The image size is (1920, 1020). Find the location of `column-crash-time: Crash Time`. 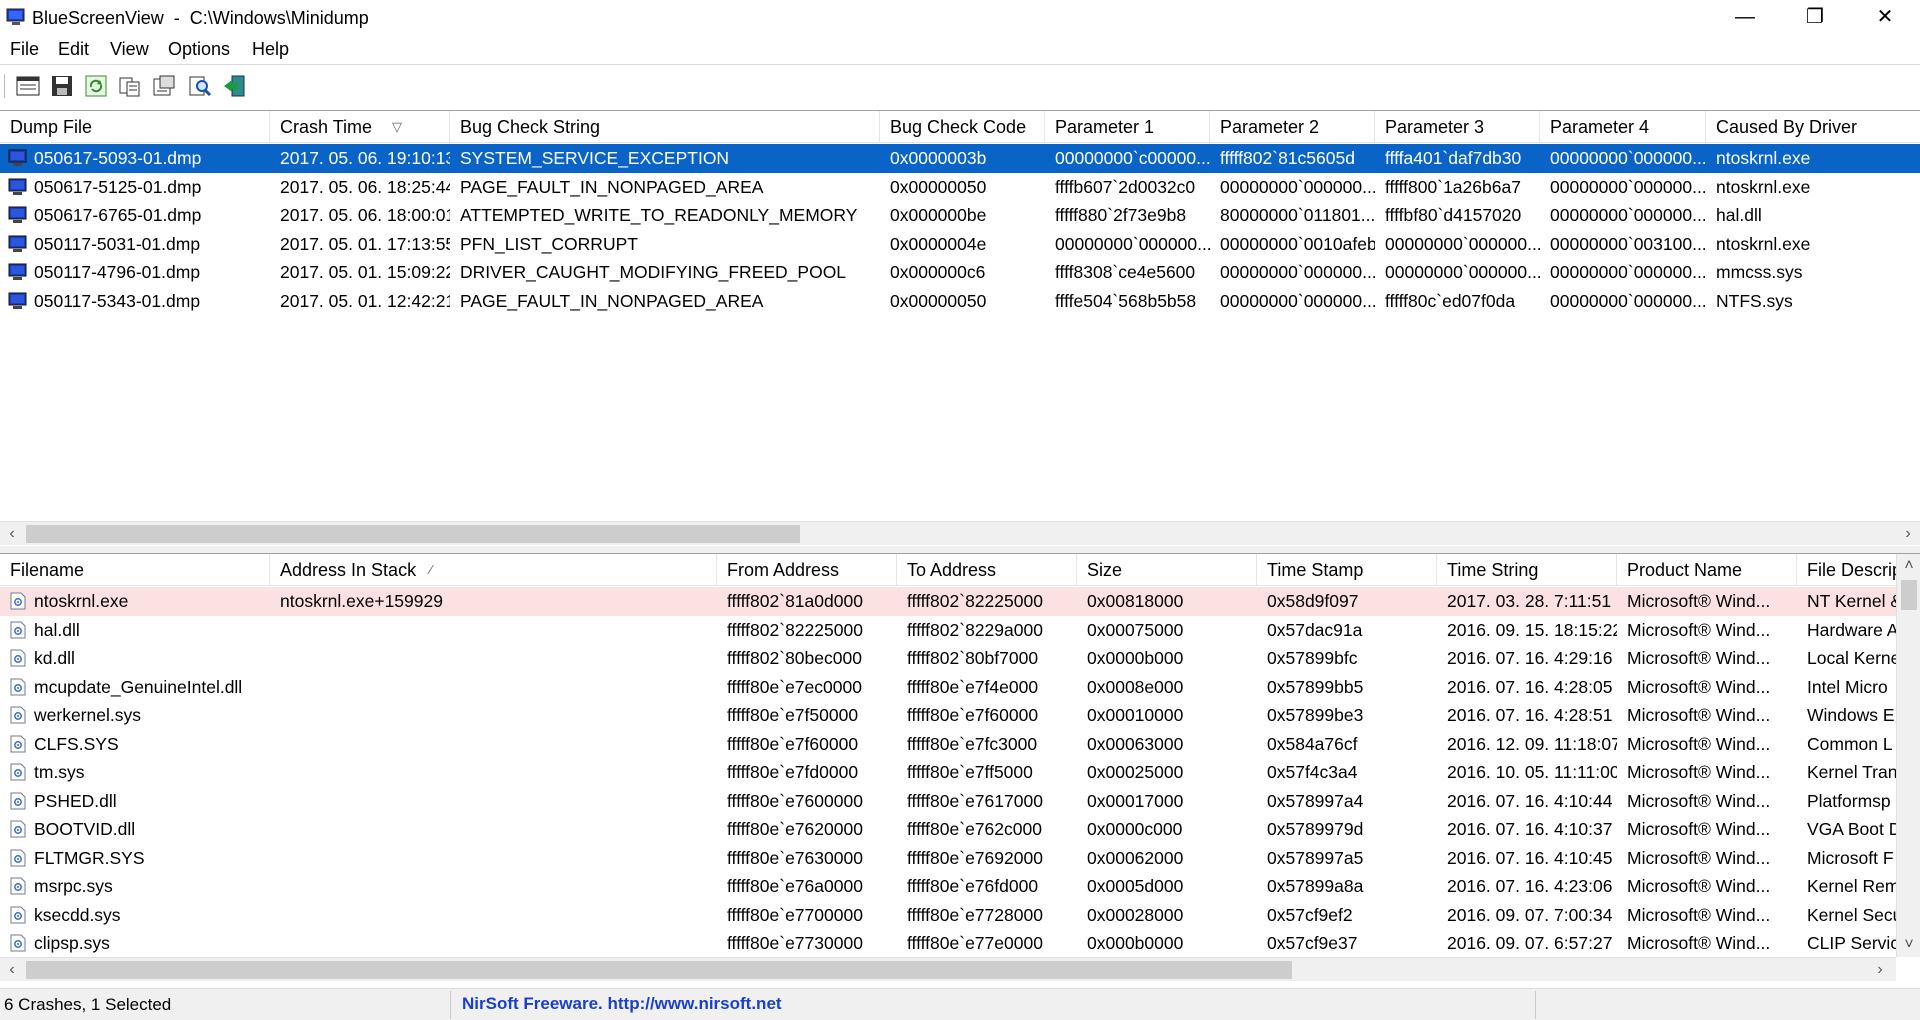

column-crash-time: Crash Time is located at coordinates (360, 127).